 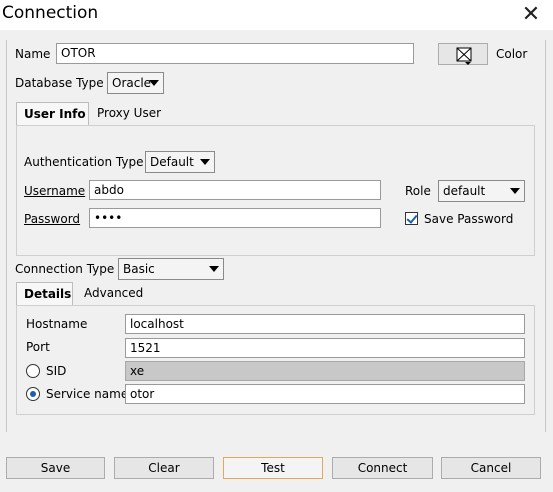 I want to click on connect-button: Connect, so click(x=382, y=468).